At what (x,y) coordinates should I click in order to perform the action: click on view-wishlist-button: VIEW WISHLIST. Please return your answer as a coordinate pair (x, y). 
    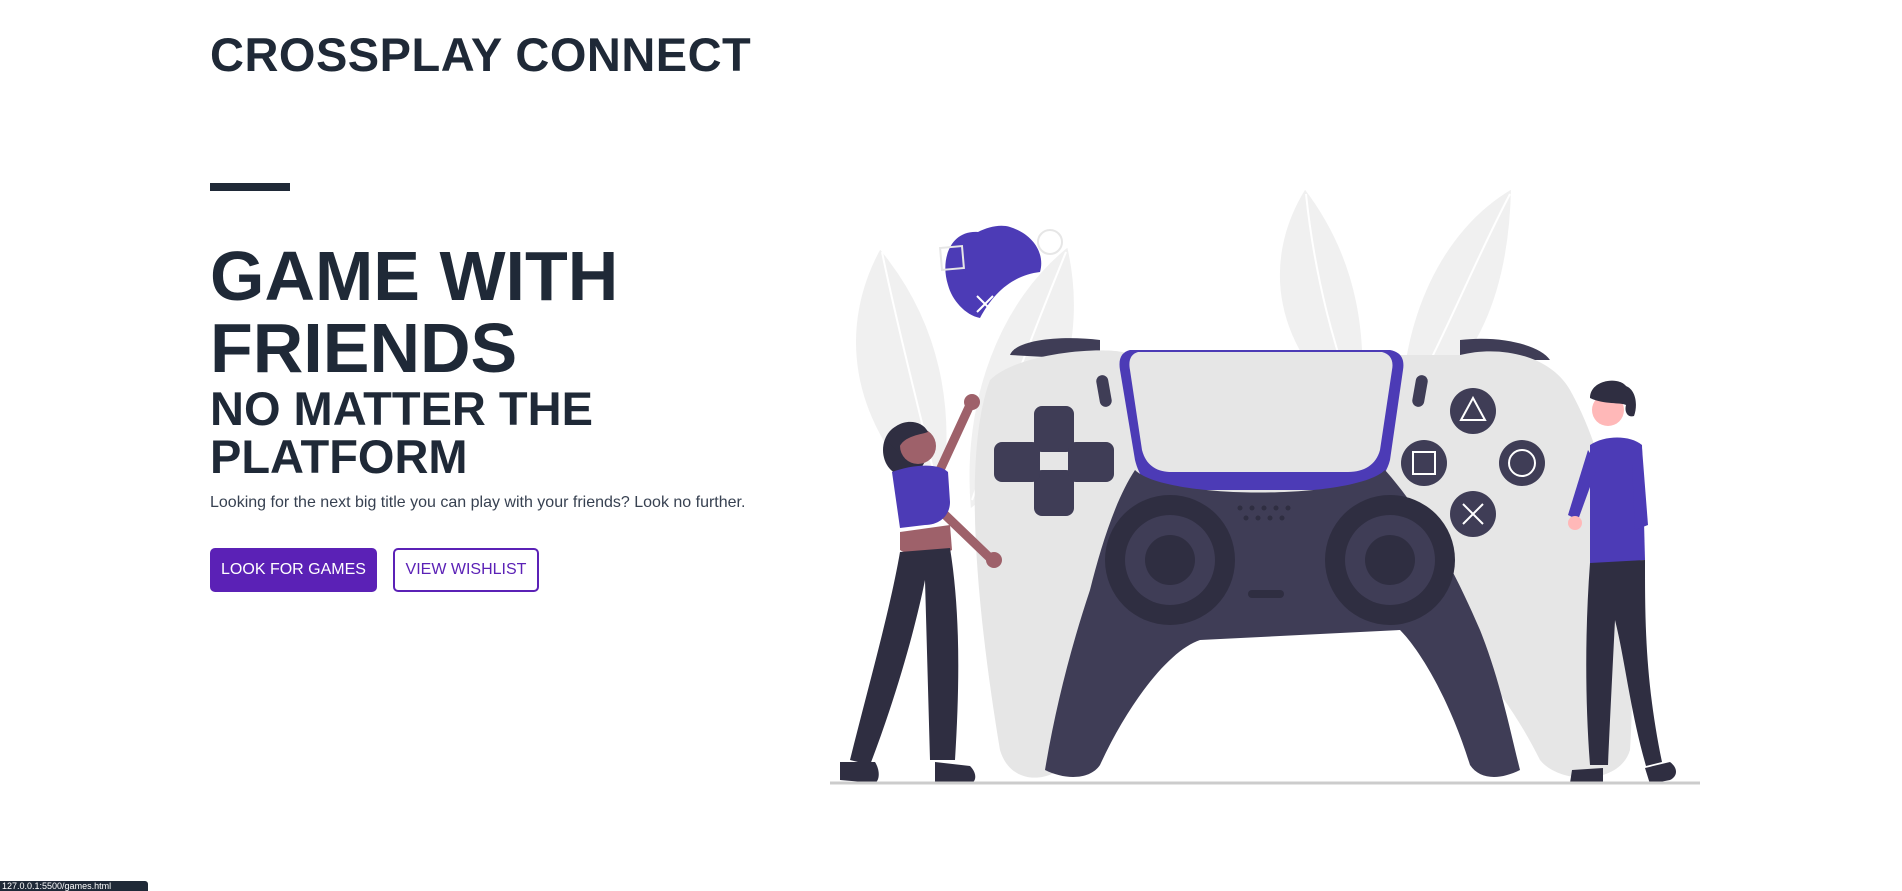
    Looking at the image, I should click on (466, 570).